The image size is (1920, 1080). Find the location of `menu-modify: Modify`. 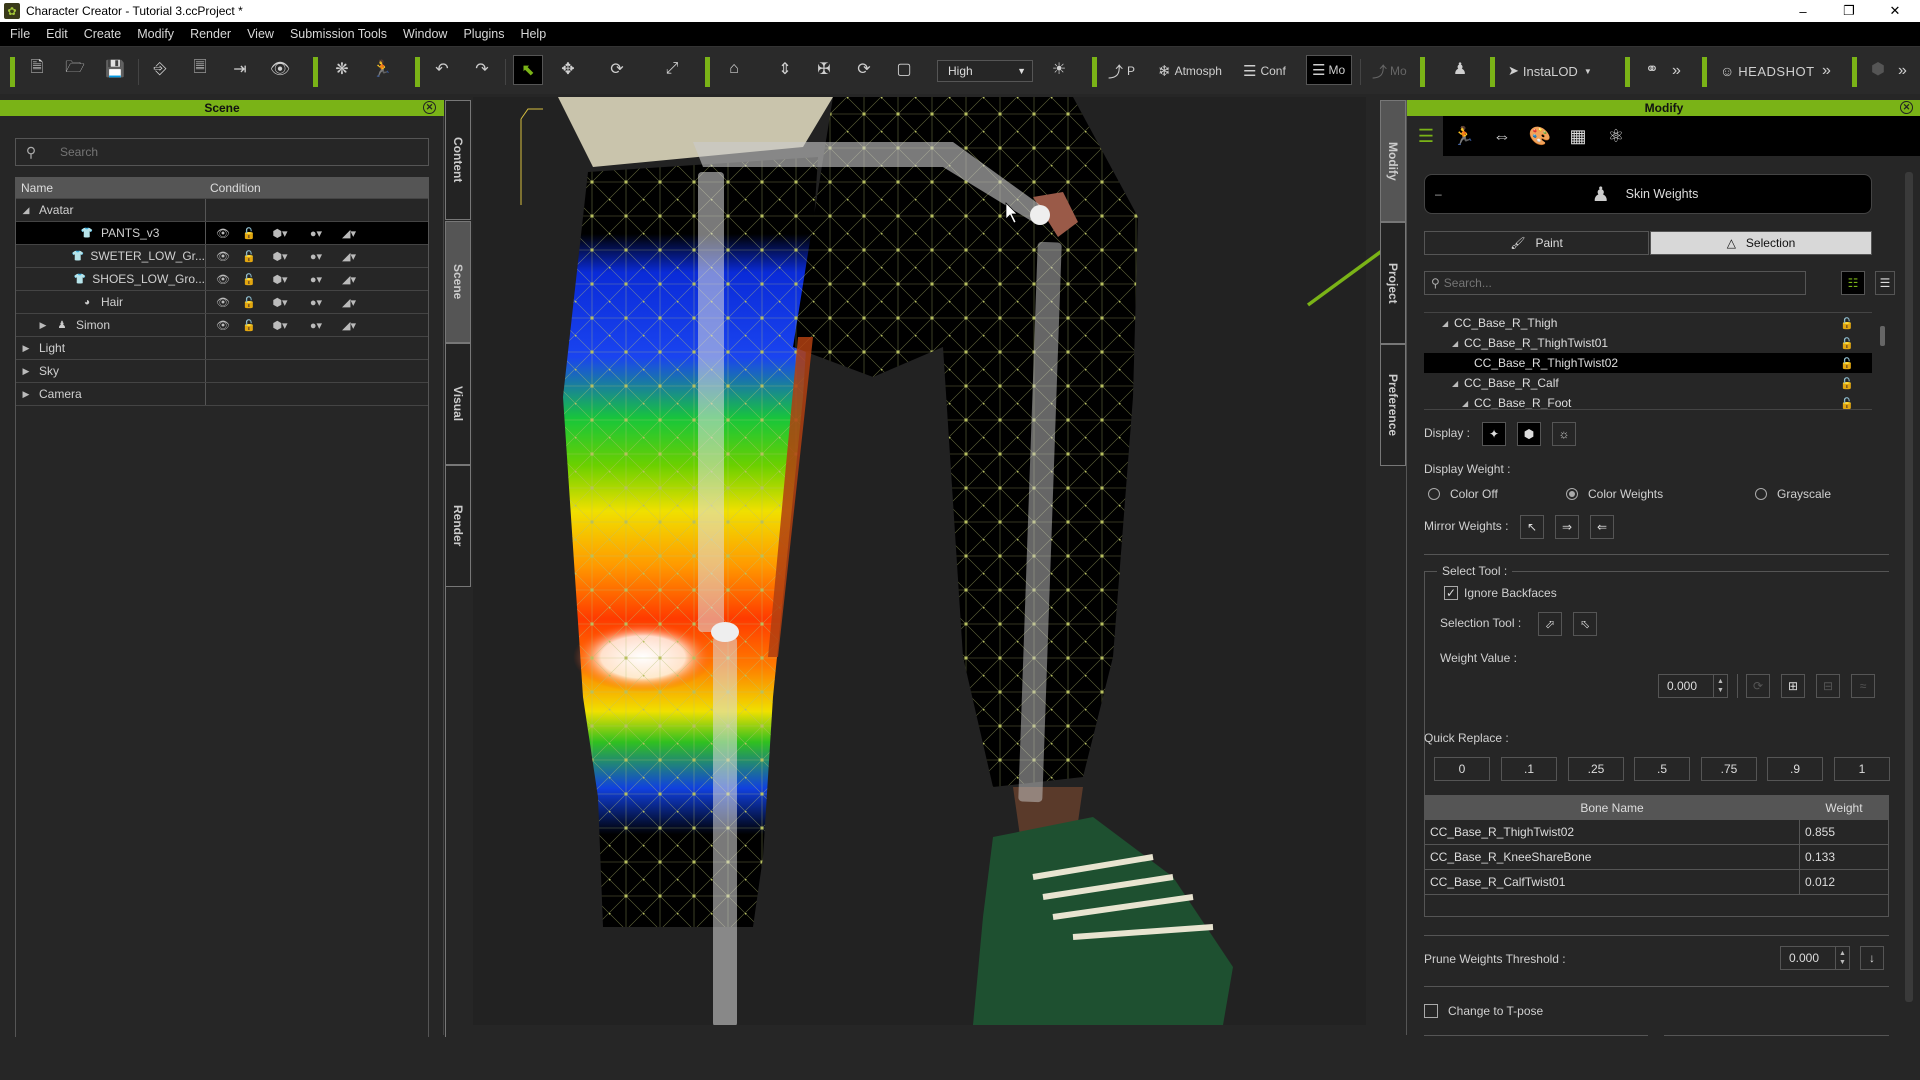

menu-modify: Modify is located at coordinates (155, 34).